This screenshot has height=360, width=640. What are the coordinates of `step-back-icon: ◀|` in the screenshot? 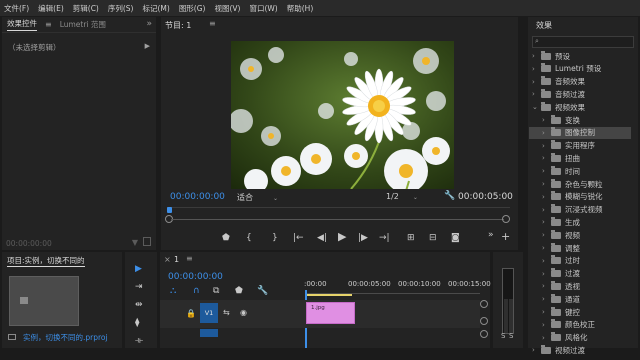 It's located at (322, 238).